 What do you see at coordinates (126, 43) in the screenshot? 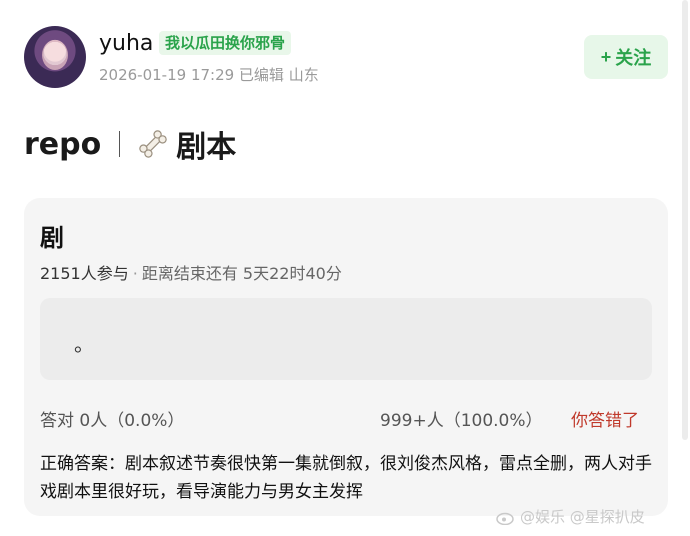
I see `username: yuha` at bounding box center [126, 43].